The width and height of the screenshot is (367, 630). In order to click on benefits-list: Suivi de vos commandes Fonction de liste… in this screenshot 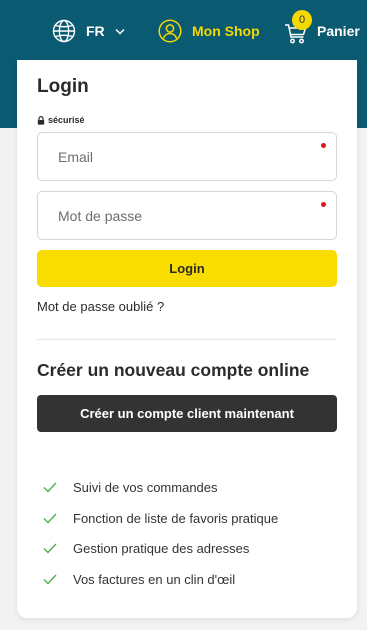, I will do `click(160, 533)`.